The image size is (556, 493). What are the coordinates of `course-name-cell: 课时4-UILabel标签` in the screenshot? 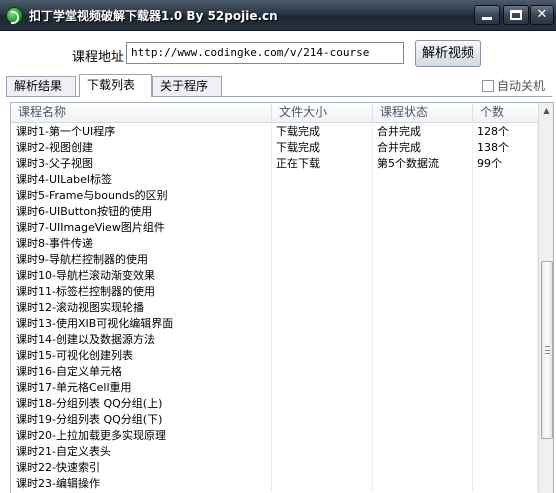 It's located at (141, 180).